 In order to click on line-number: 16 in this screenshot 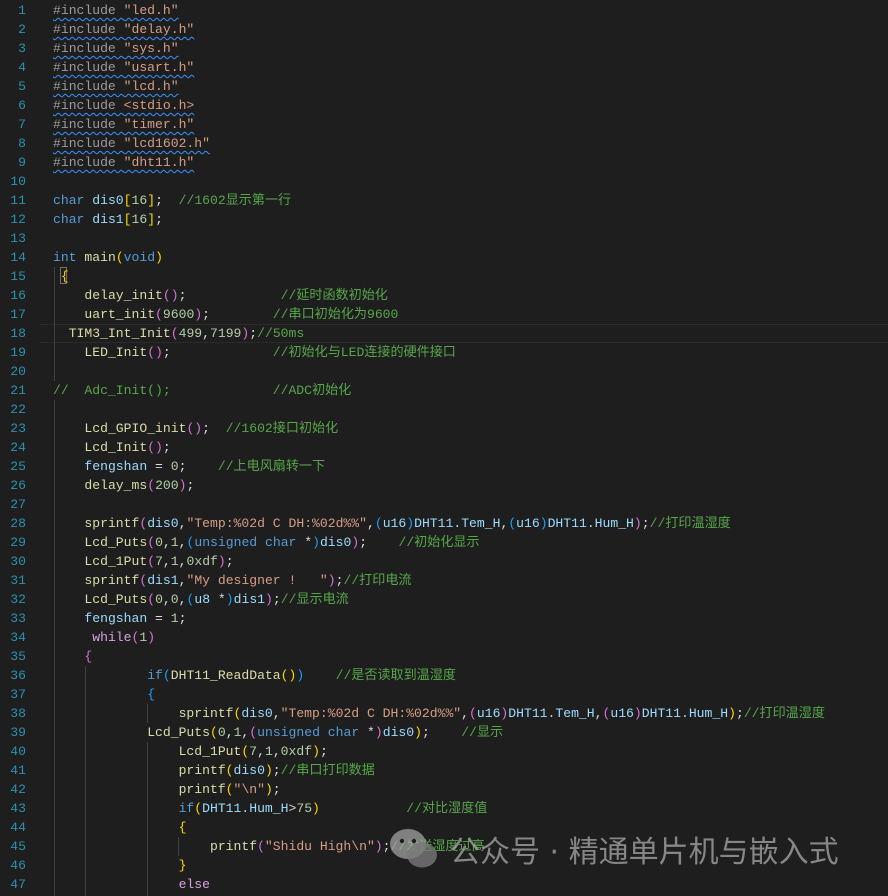, I will do `click(18, 295)`.